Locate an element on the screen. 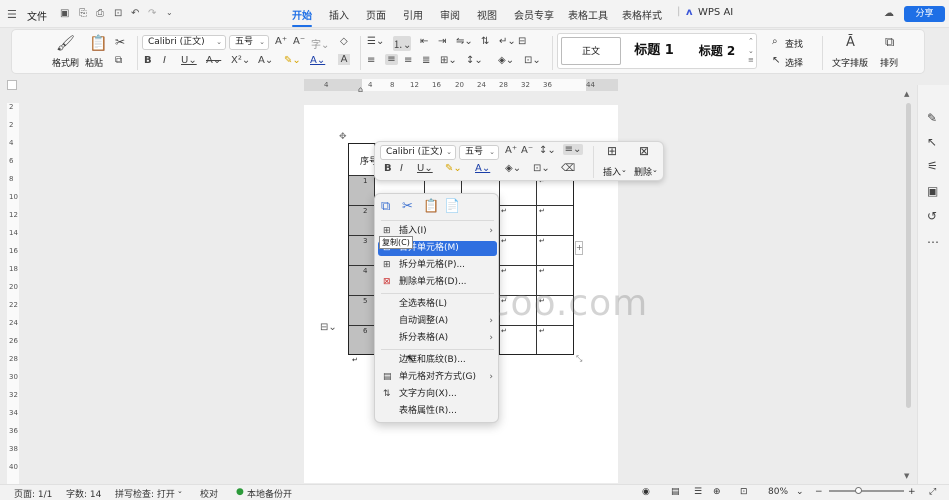 Image resolution: width=949 pixels, height=500 pixels. paste-icon: 📋 is located at coordinates (98, 43).